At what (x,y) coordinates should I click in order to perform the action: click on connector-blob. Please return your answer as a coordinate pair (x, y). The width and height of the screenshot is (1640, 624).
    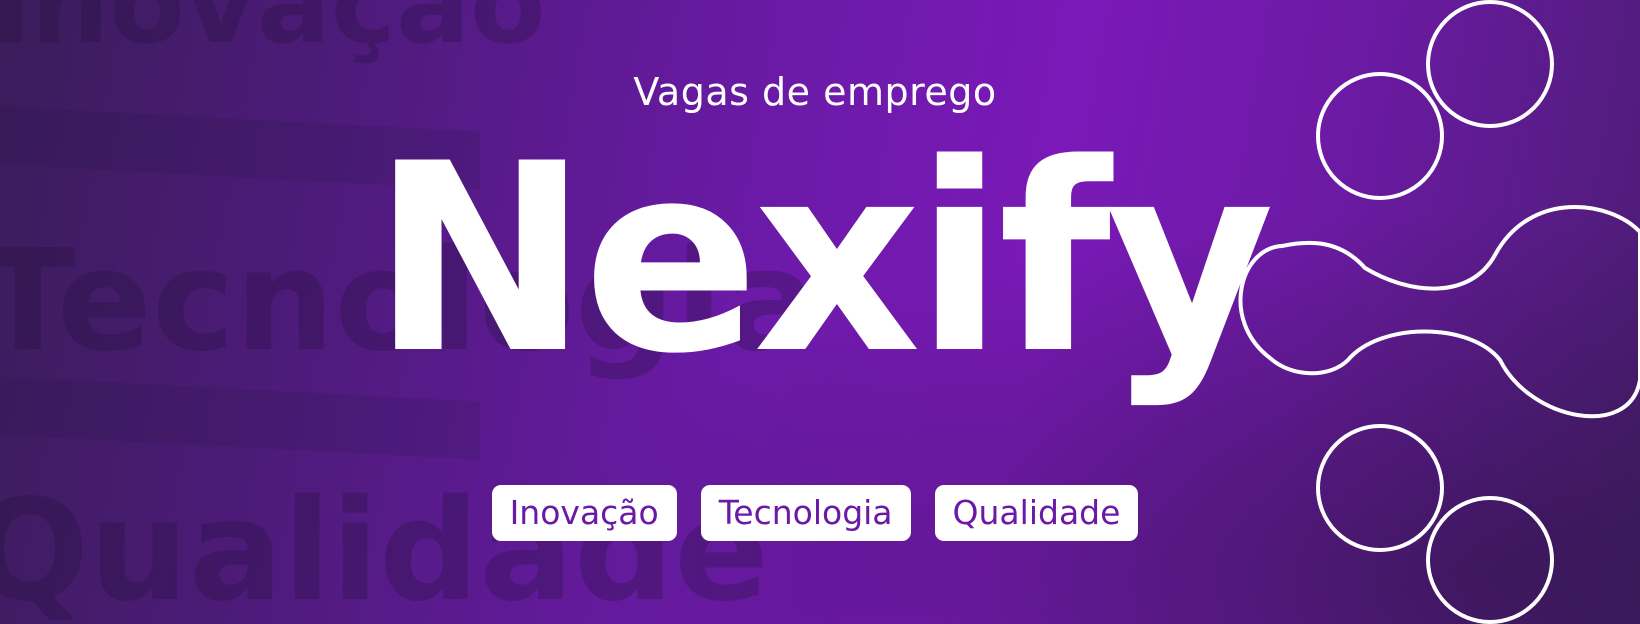
    Looking at the image, I should click on (1439, 311).